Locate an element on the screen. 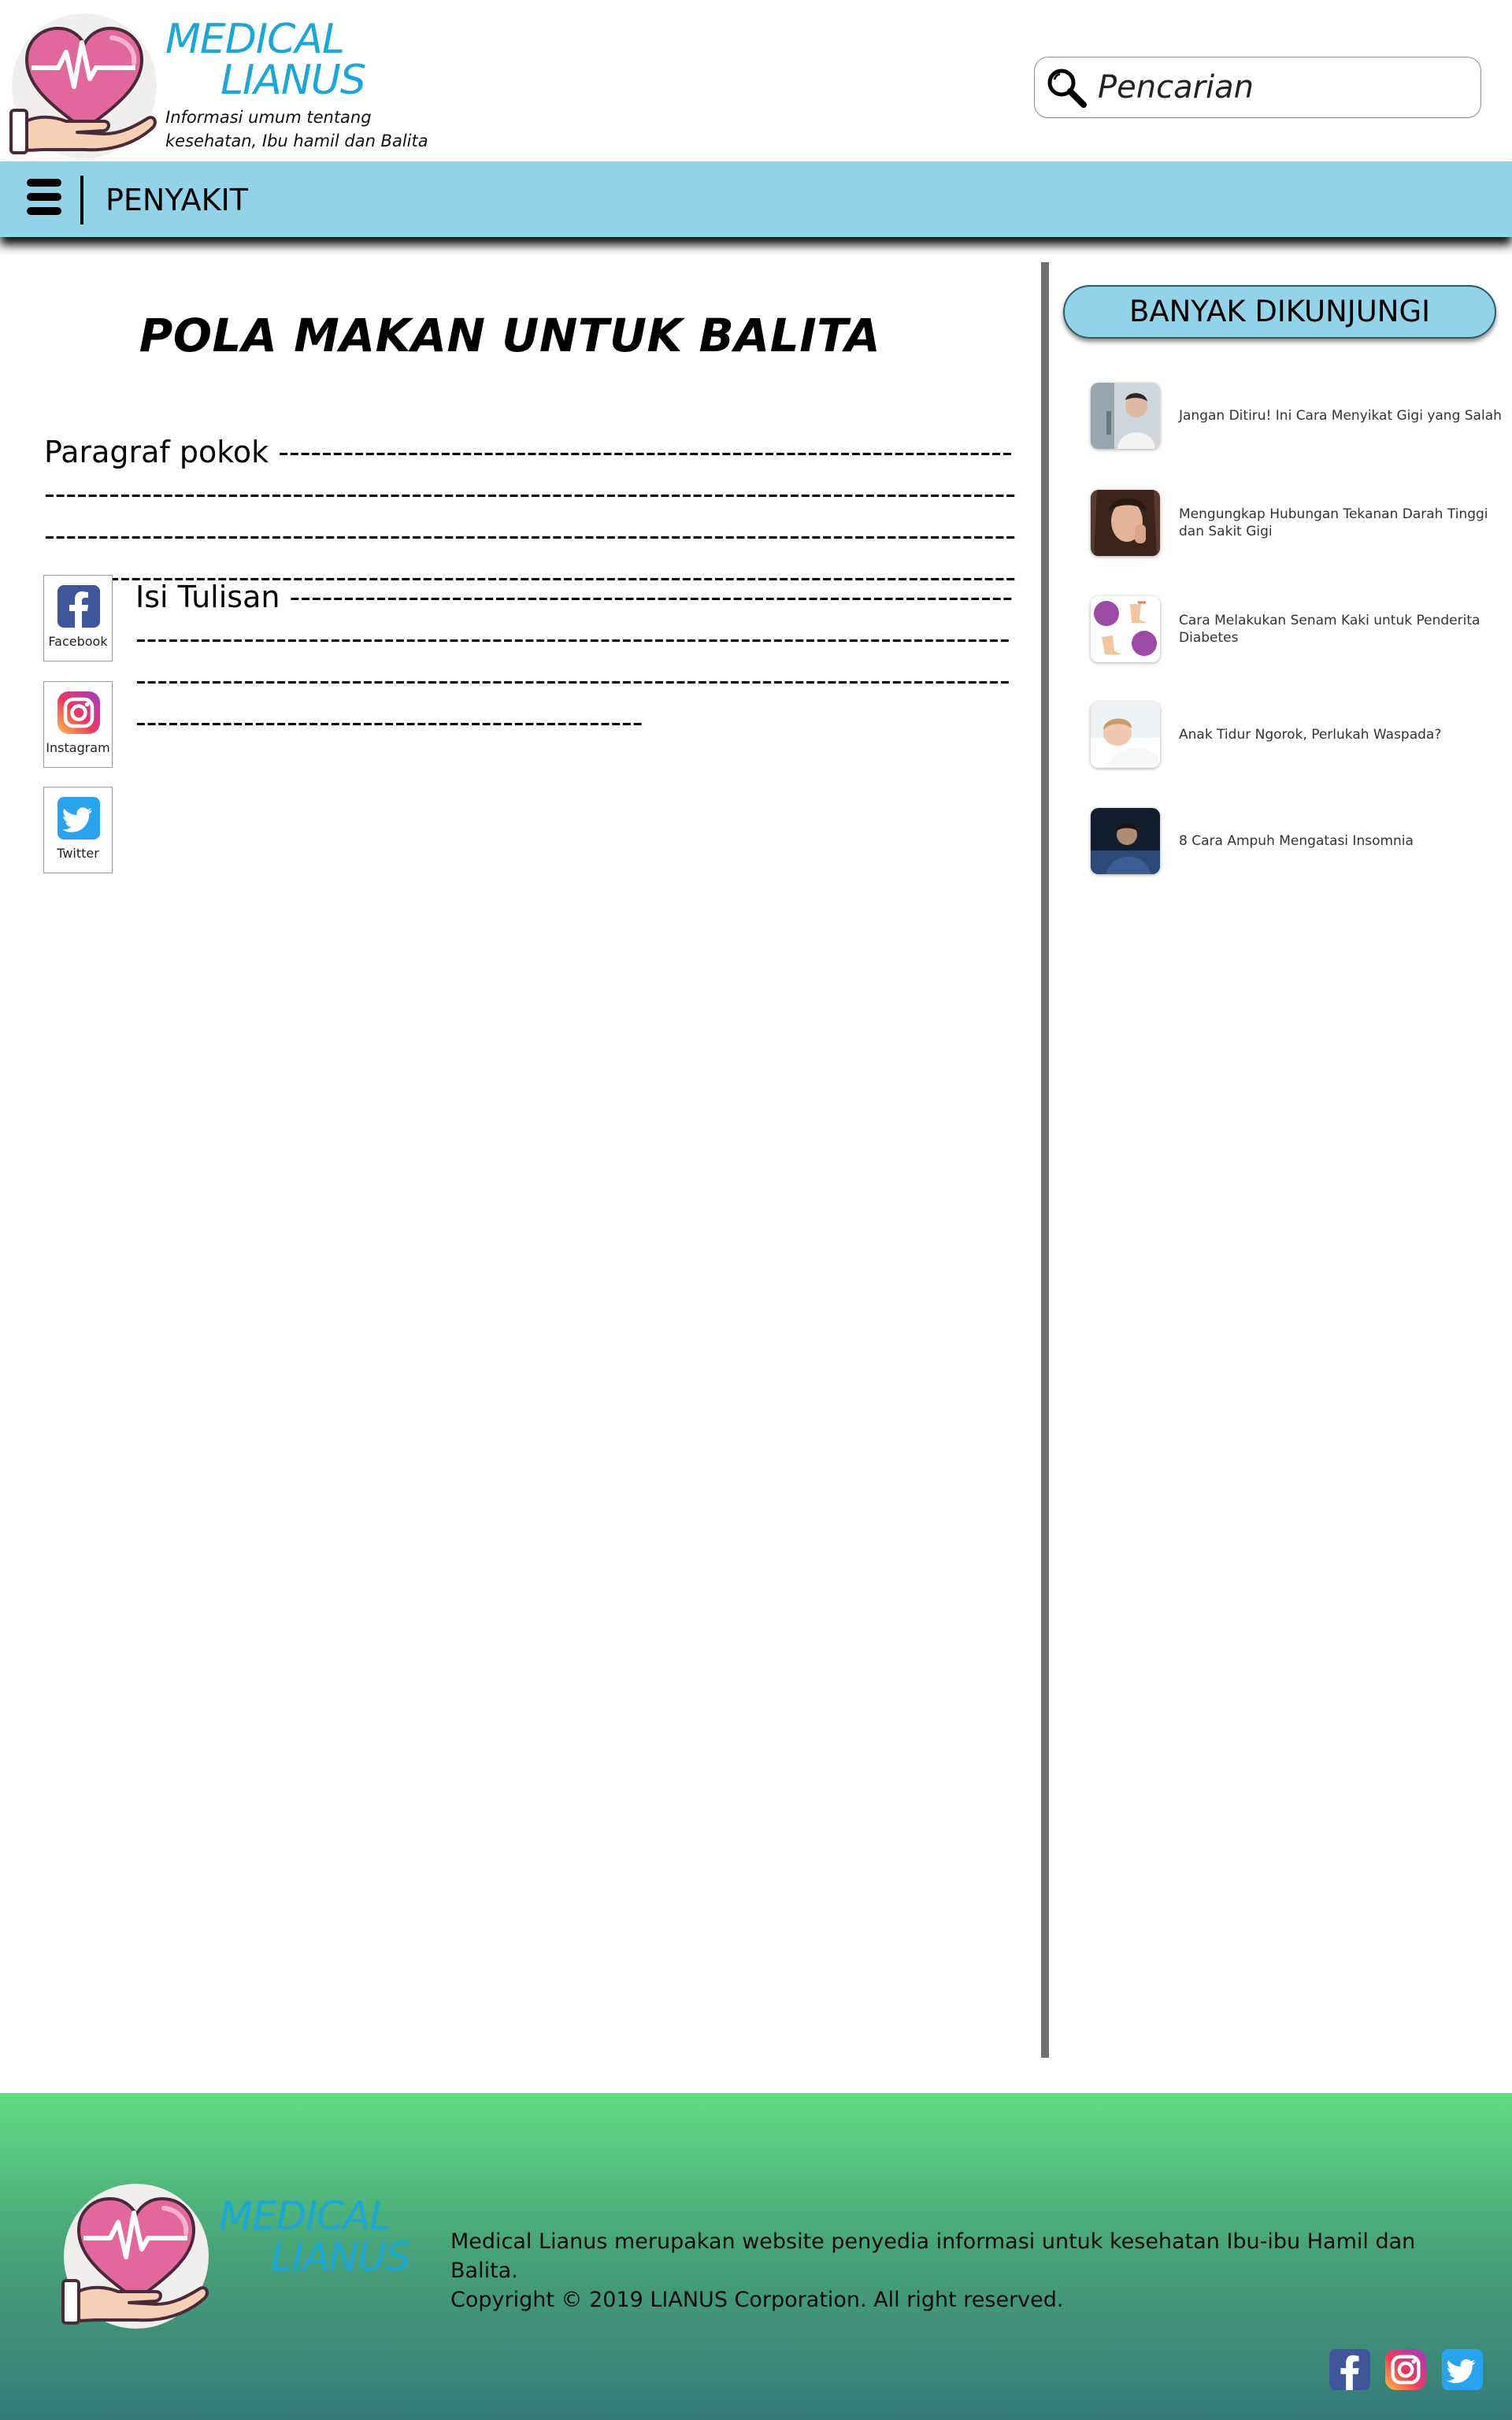  brand-title-line2: LIANUS is located at coordinates (293, 80).